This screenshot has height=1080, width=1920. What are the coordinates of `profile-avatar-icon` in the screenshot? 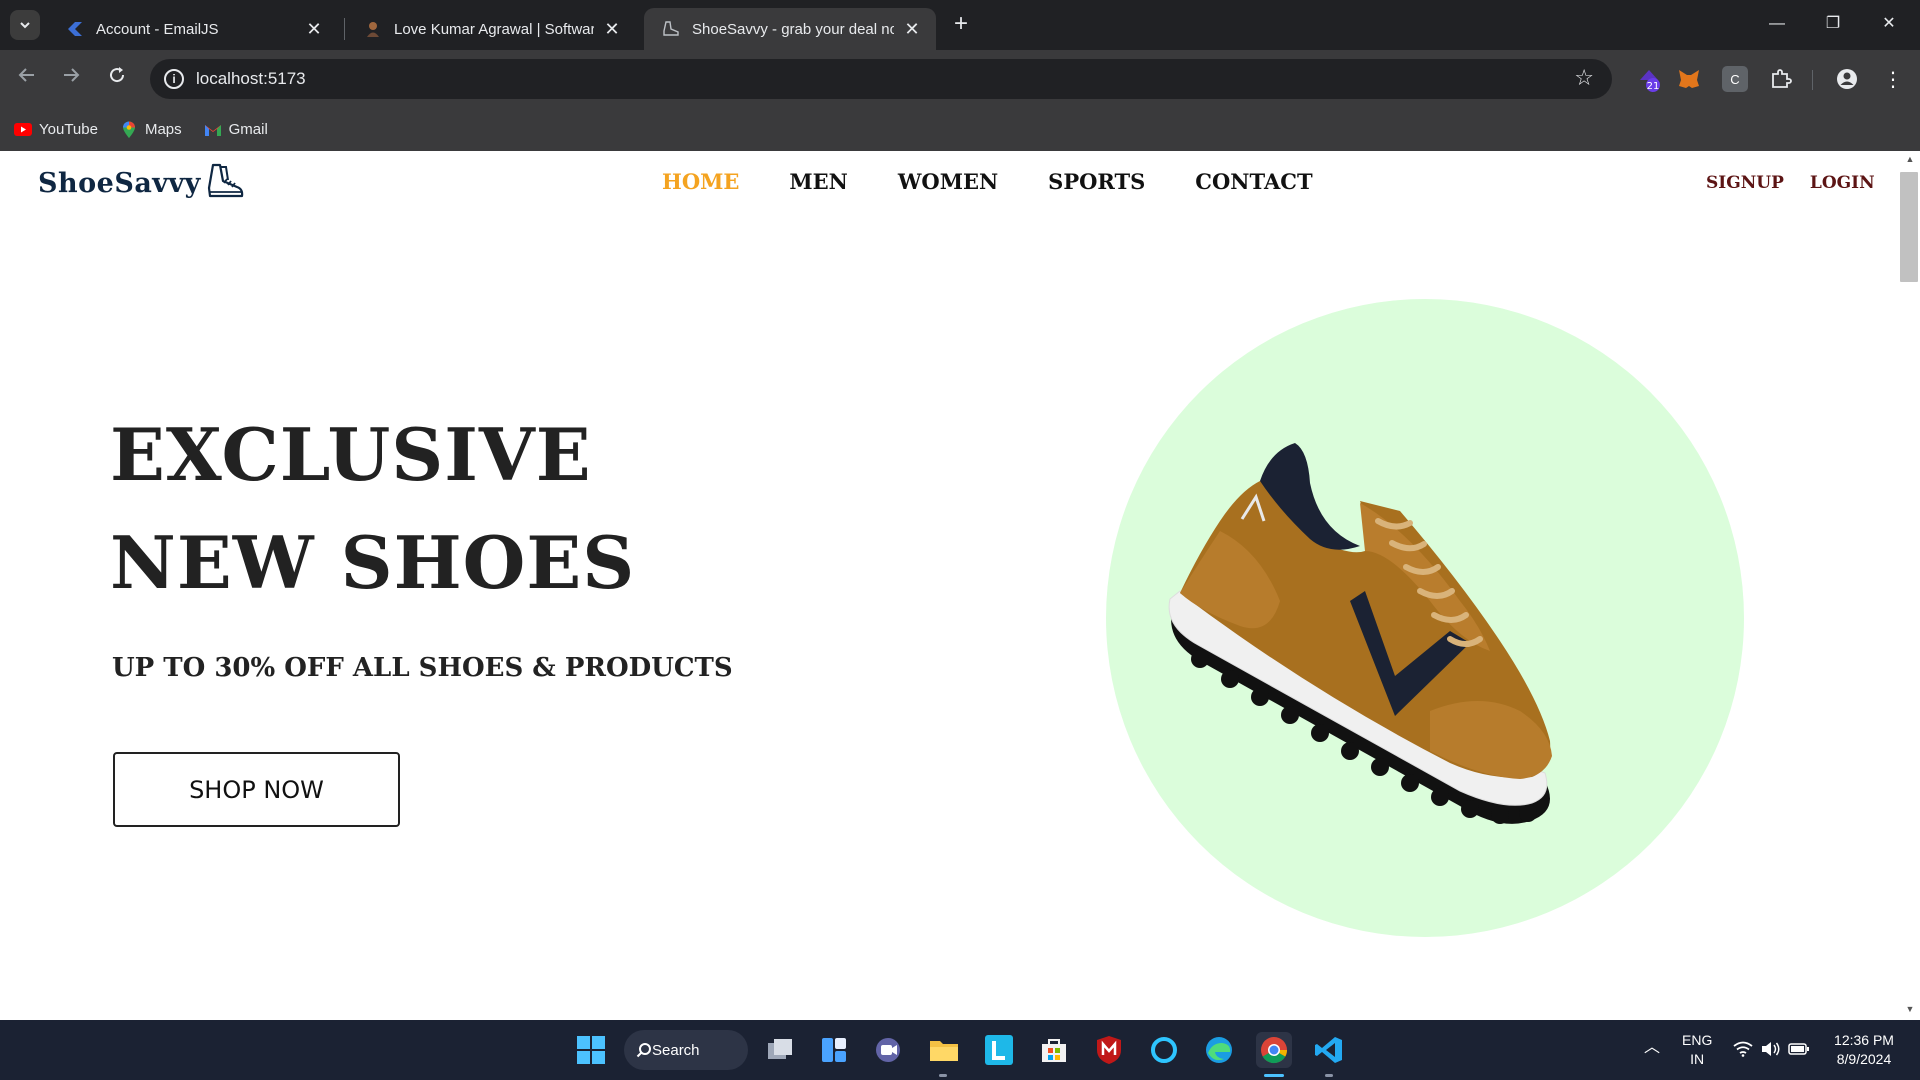 It's located at (1847, 79).